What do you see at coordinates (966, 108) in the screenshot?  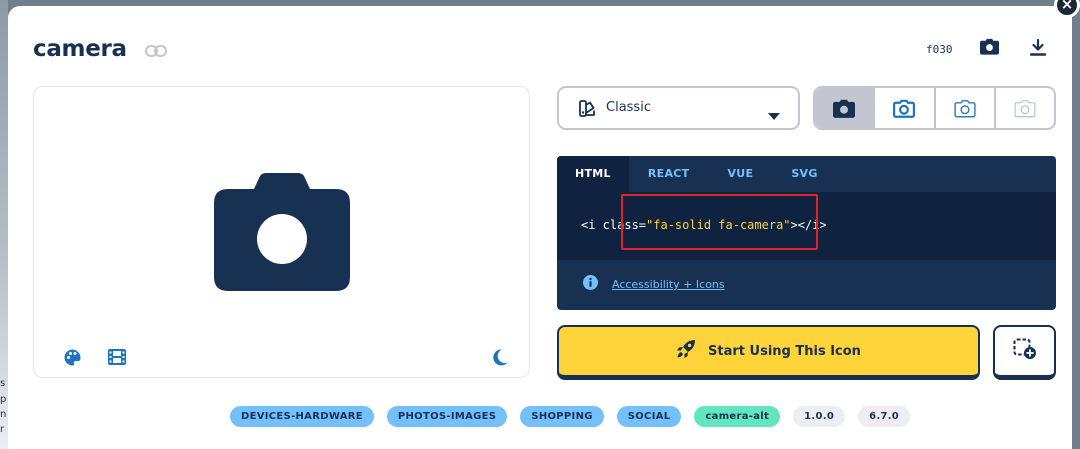 I see `camera-light-icon` at bounding box center [966, 108].